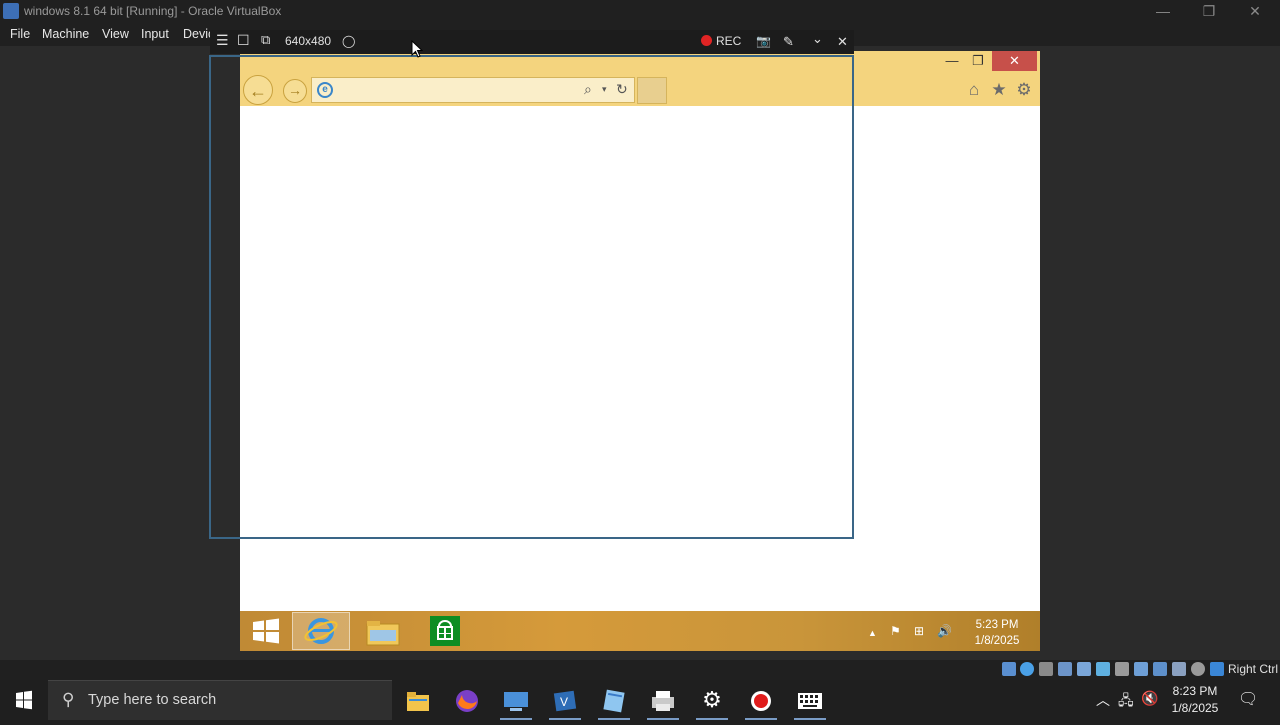 The width and height of the screenshot is (1280, 725). Describe the element at coordinates (997, 641) in the screenshot. I see `guest-date: 1/8/2025` at that location.